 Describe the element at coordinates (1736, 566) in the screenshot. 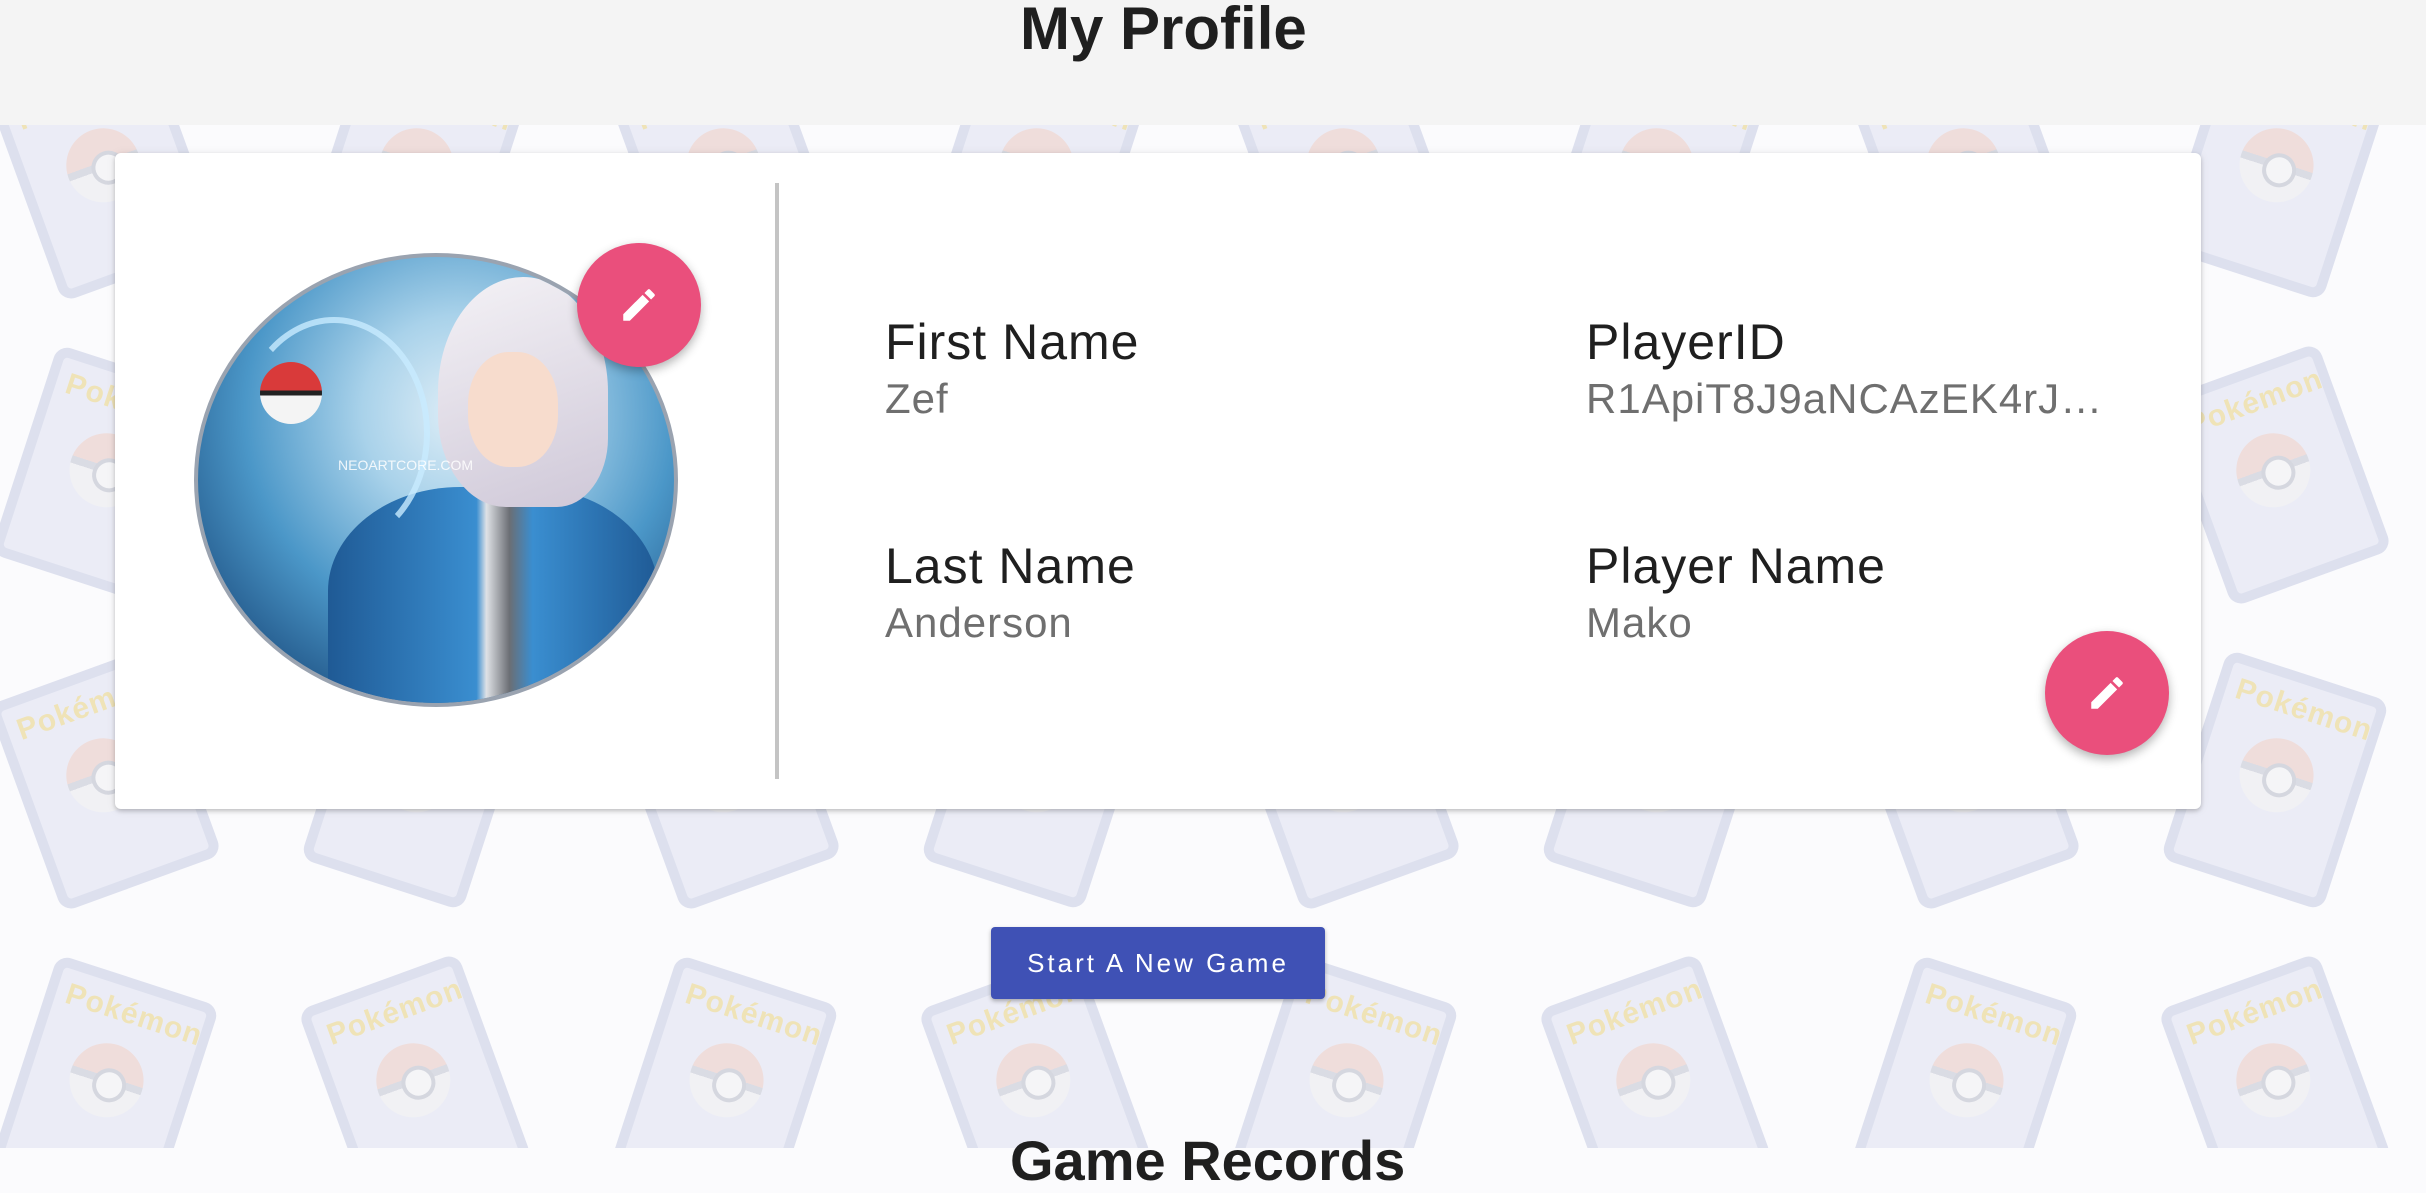

I see `player-name-label: Player Name` at that location.